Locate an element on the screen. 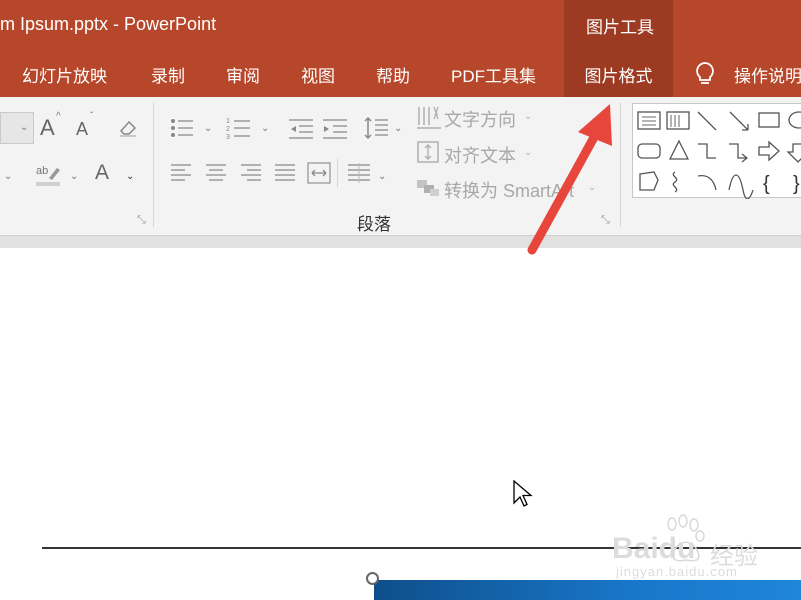  text-direction-button: 文字方向 is located at coordinates (480, 119).